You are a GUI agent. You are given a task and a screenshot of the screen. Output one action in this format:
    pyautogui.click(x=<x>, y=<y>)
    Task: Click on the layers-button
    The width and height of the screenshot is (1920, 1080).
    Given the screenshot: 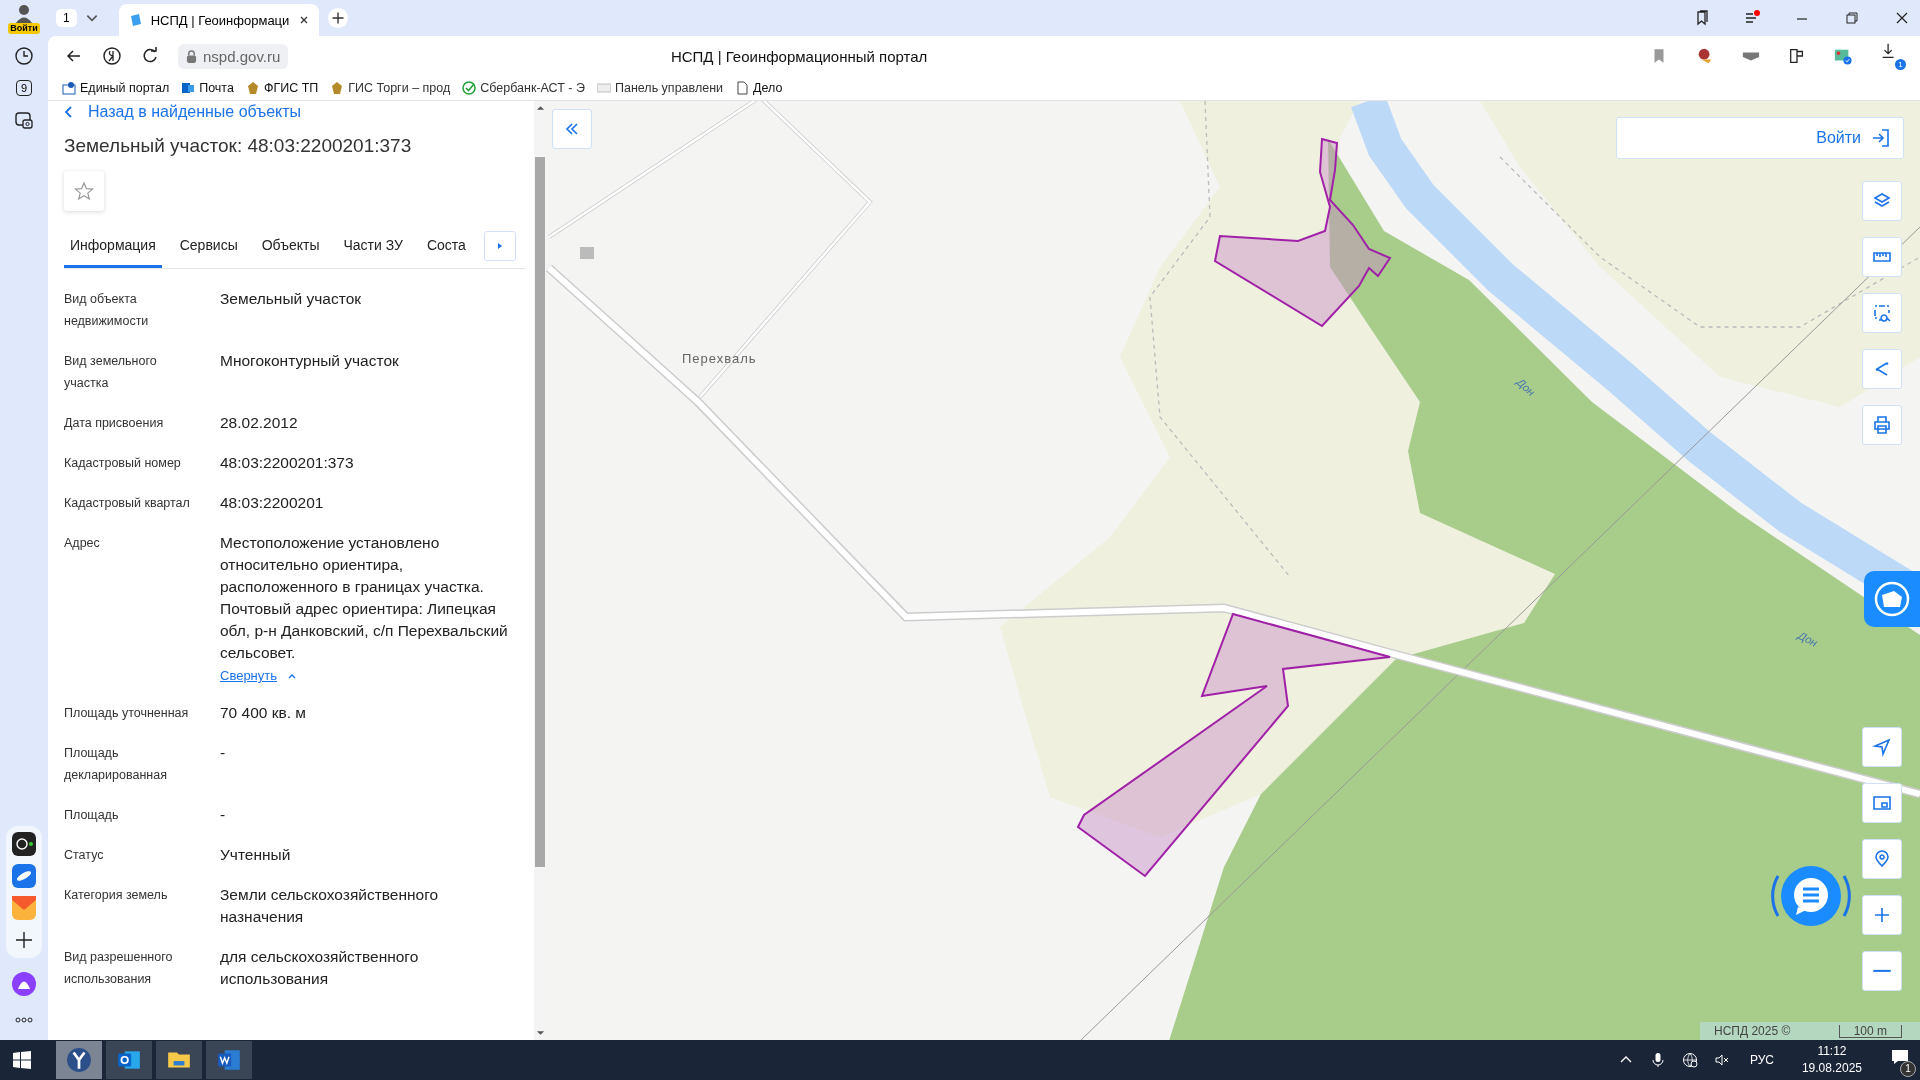 What is the action you would take?
    pyautogui.click(x=1882, y=201)
    